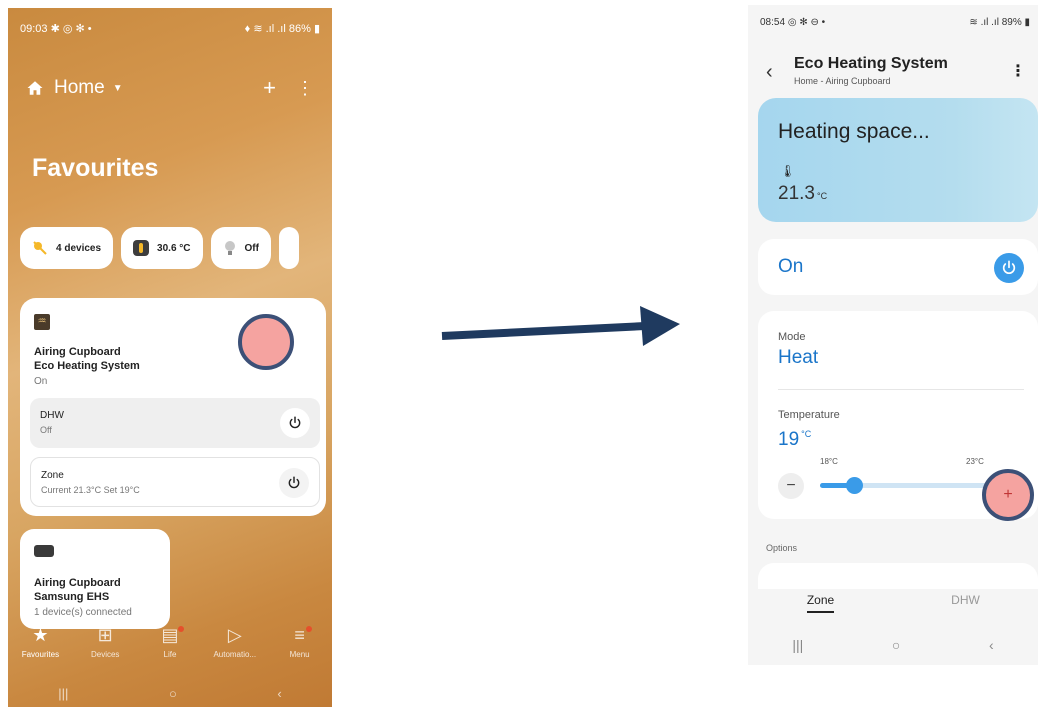 The width and height of the screenshot is (1038, 707). I want to click on decrease-temperature-button: −, so click(791, 486).